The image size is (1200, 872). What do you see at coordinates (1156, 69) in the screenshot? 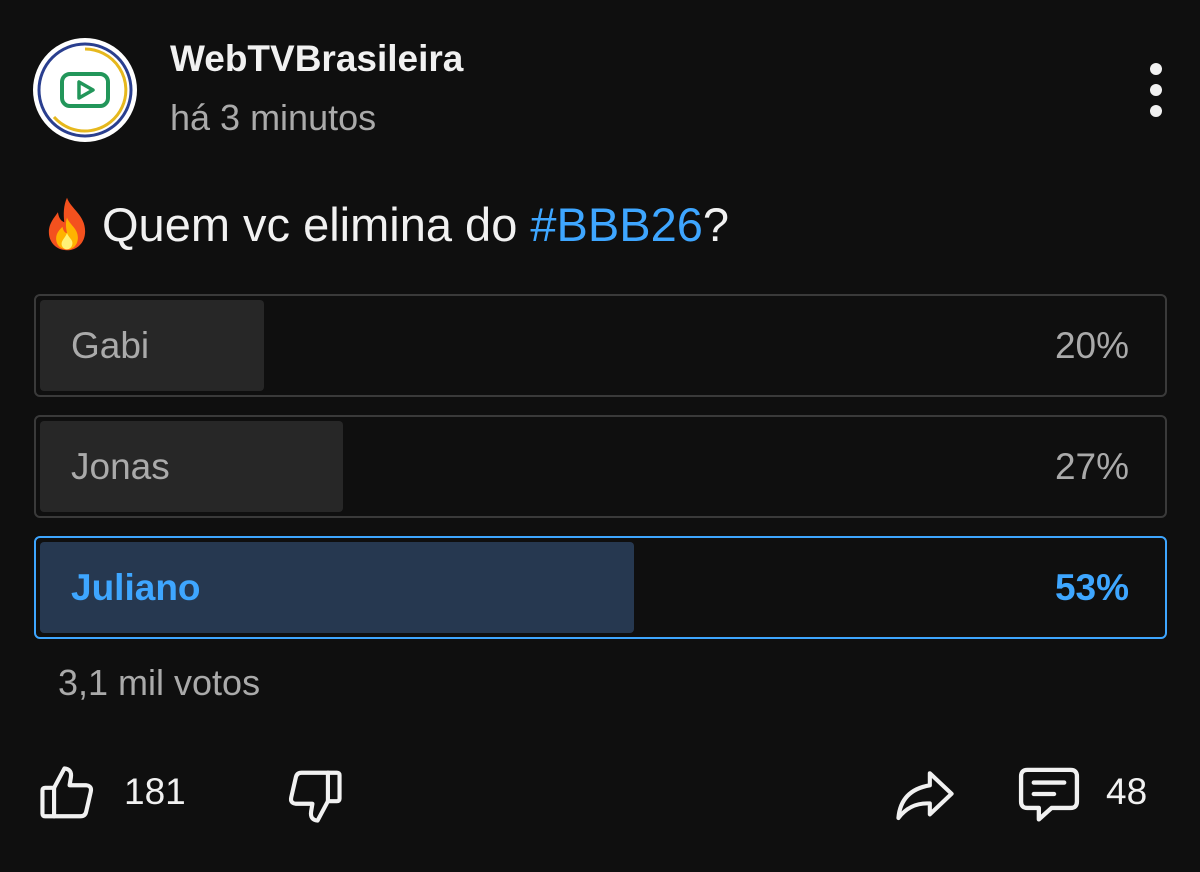
I see `more-vertical-icon` at bounding box center [1156, 69].